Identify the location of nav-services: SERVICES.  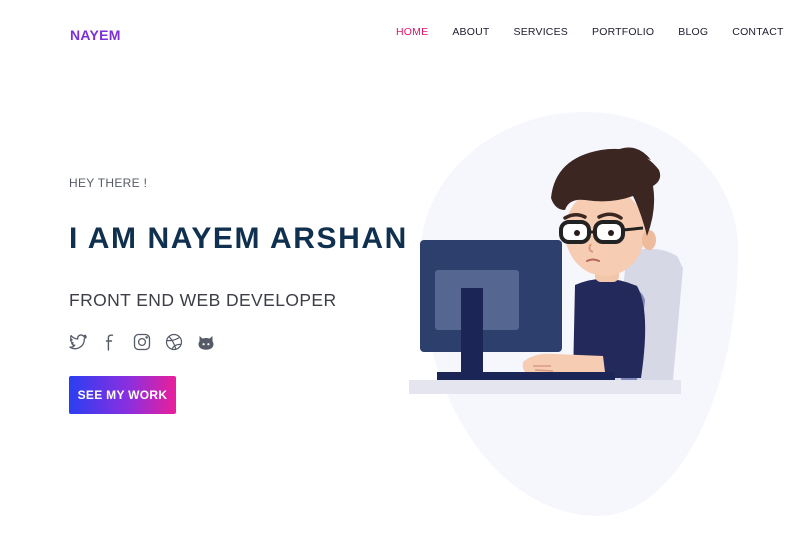
(540, 32).